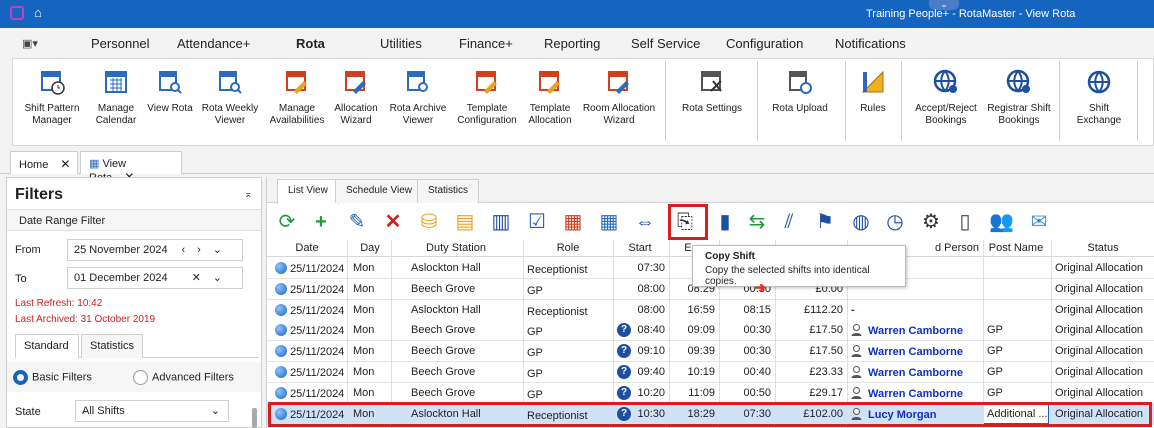  Describe the element at coordinates (310, 43) in the screenshot. I see `menu-tab-rota: Rota` at that location.